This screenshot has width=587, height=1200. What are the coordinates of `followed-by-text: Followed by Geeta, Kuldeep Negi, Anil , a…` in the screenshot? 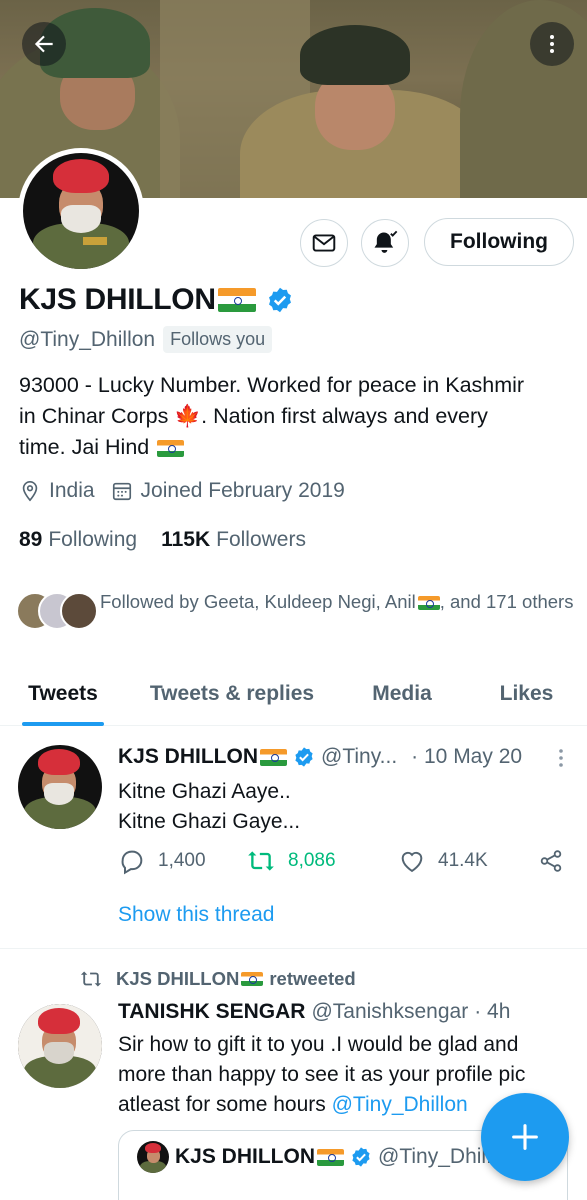 It's located at (340, 610).